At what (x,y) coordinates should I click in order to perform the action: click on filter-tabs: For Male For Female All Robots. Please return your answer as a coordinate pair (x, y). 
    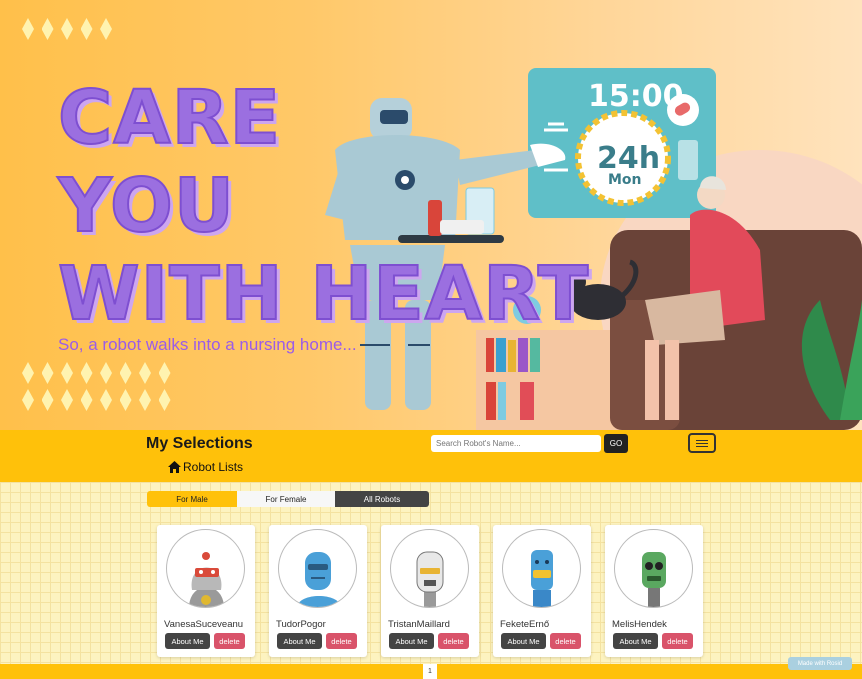
    Looking at the image, I should click on (288, 499).